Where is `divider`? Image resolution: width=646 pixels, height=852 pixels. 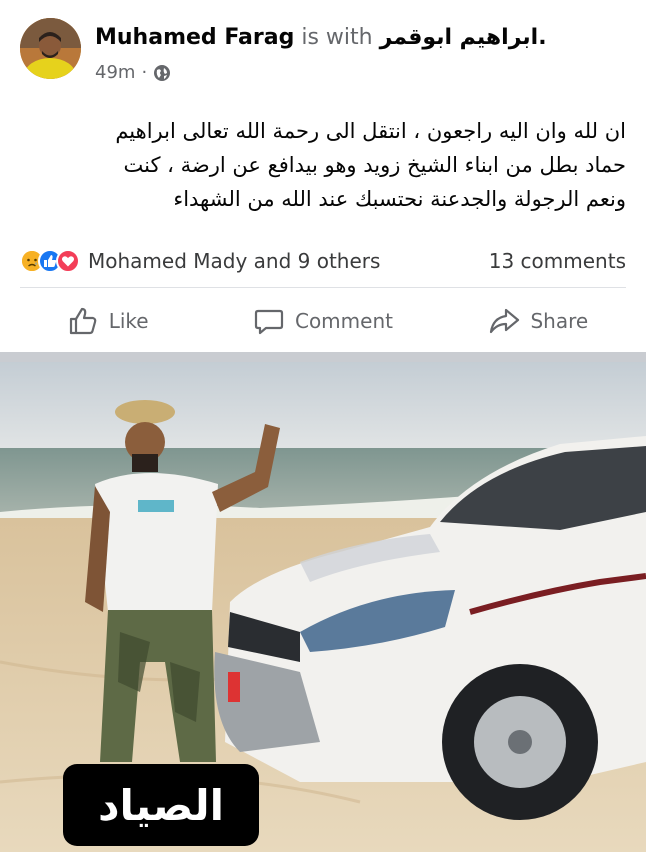 divider is located at coordinates (323, 287).